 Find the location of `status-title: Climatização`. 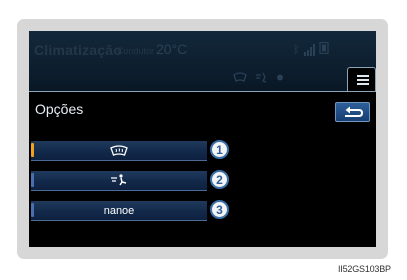

status-title: Climatização is located at coordinates (78, 50).